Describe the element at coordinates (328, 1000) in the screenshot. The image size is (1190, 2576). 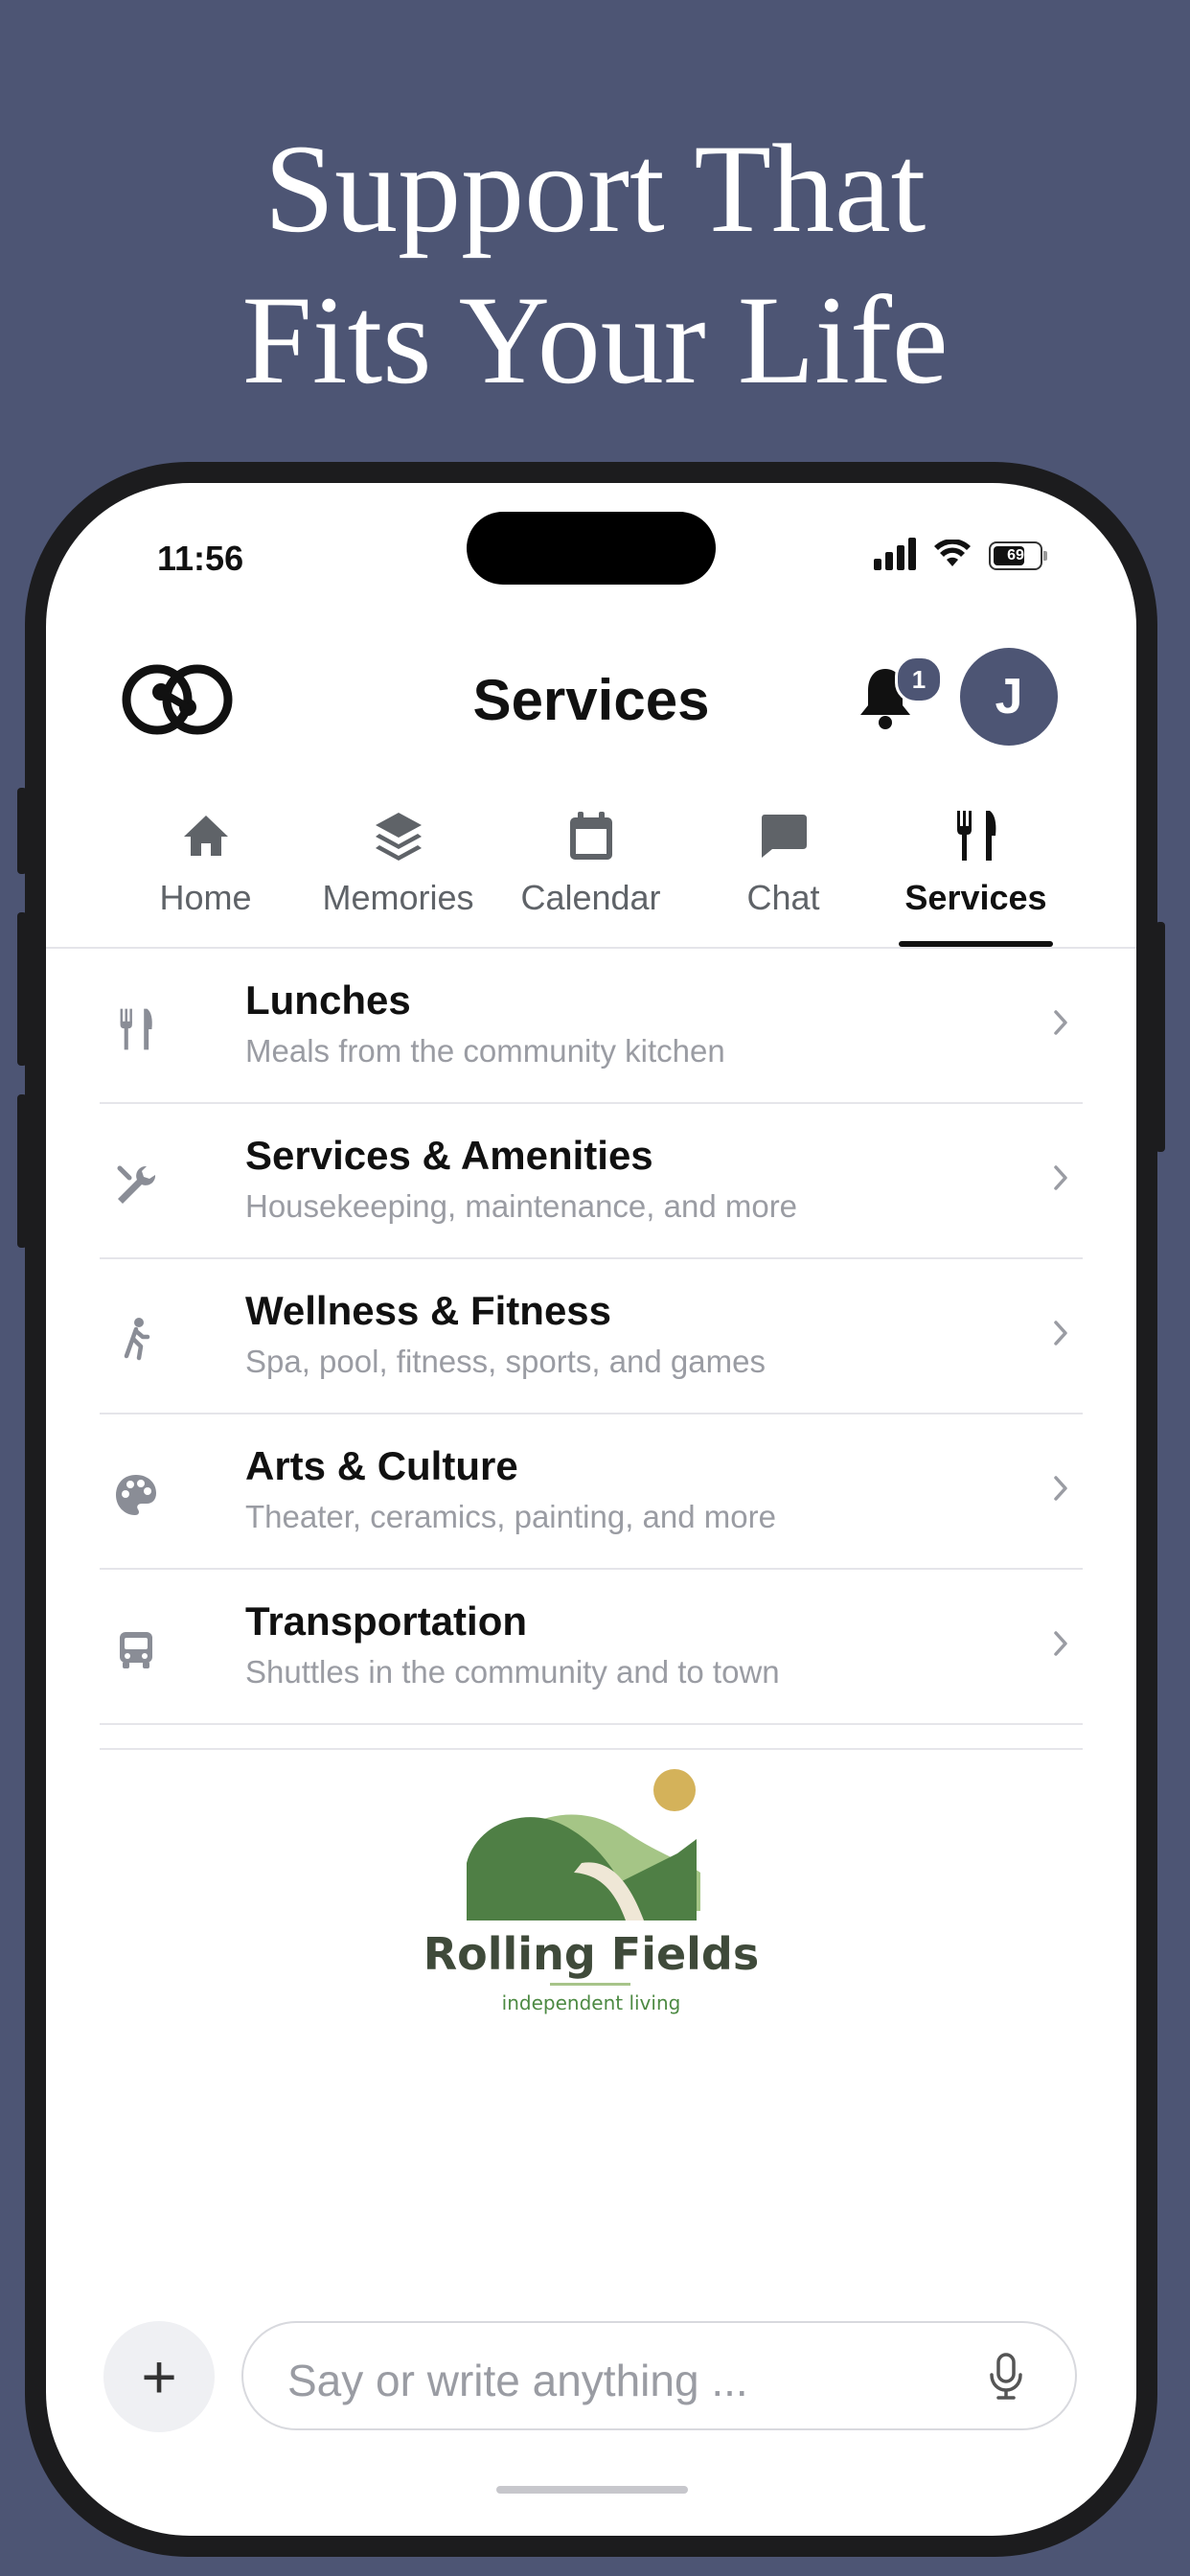
I see `service-title: Lunches` at that location.